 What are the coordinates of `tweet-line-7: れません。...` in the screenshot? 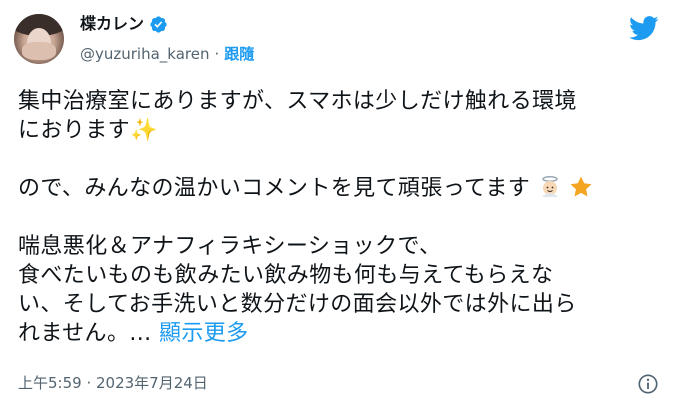 It's located at (85, 333).